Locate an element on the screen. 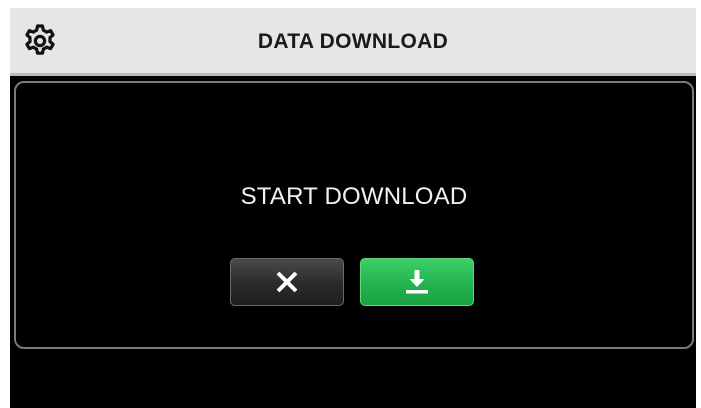 The width and height of the screenshot is (701, 408). gear-icon is located at coordinates (40, 39).